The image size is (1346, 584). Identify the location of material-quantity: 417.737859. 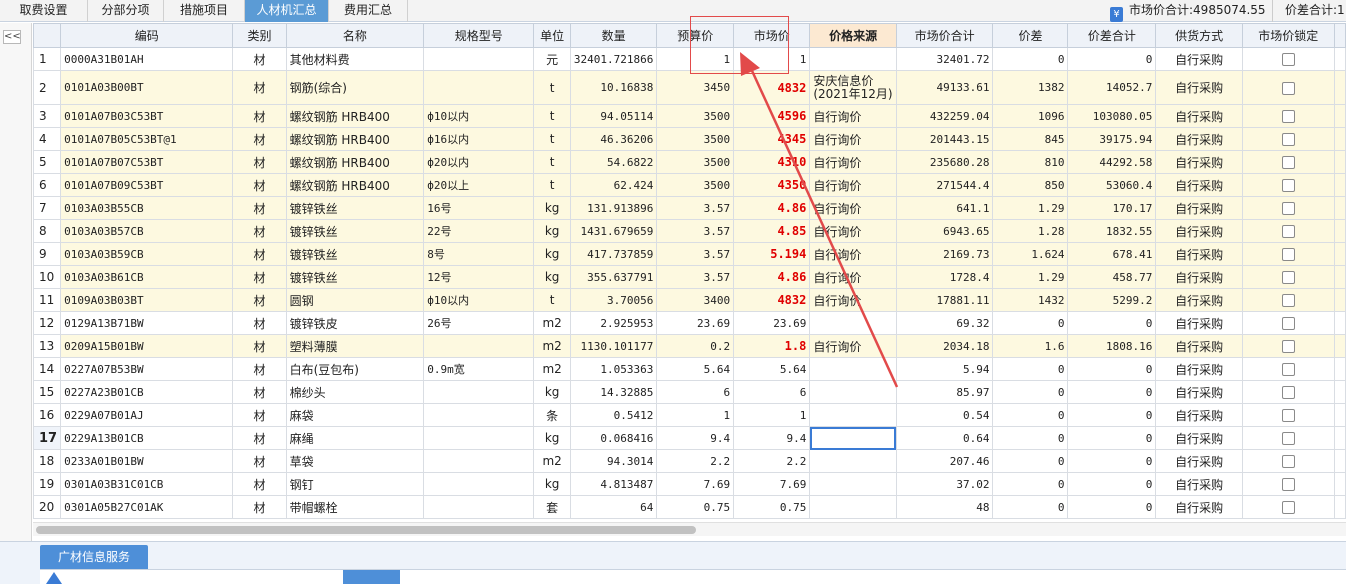
(613, 254).